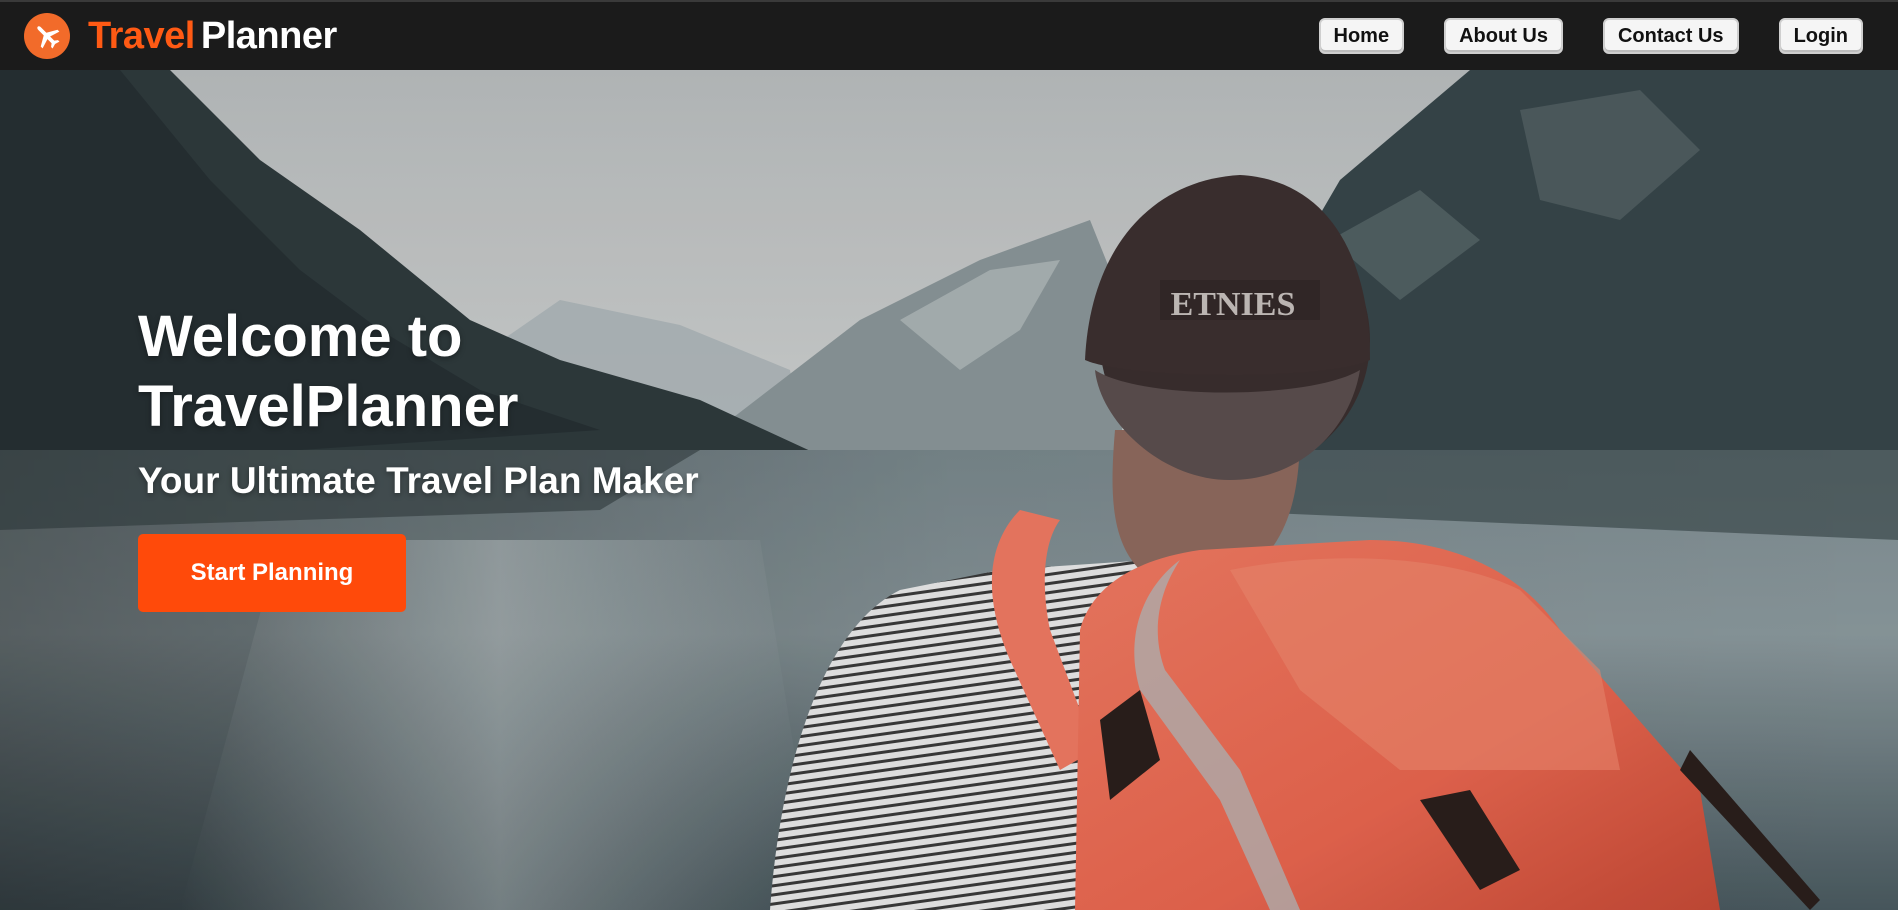  I want to click on hero-title-line2: TravelPlanner, so click(328, 406).